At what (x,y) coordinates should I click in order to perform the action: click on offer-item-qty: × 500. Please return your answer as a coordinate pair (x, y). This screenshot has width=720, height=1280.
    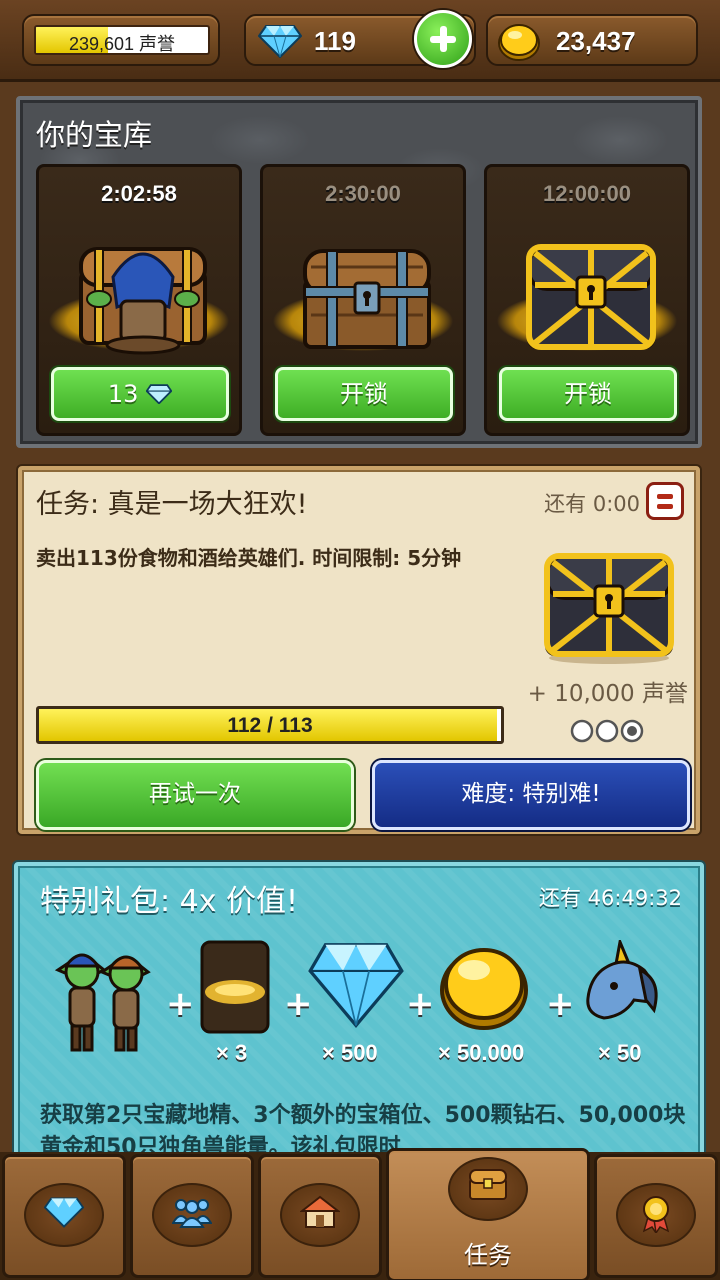
    Looking at the image, I should click on (350, 1052).